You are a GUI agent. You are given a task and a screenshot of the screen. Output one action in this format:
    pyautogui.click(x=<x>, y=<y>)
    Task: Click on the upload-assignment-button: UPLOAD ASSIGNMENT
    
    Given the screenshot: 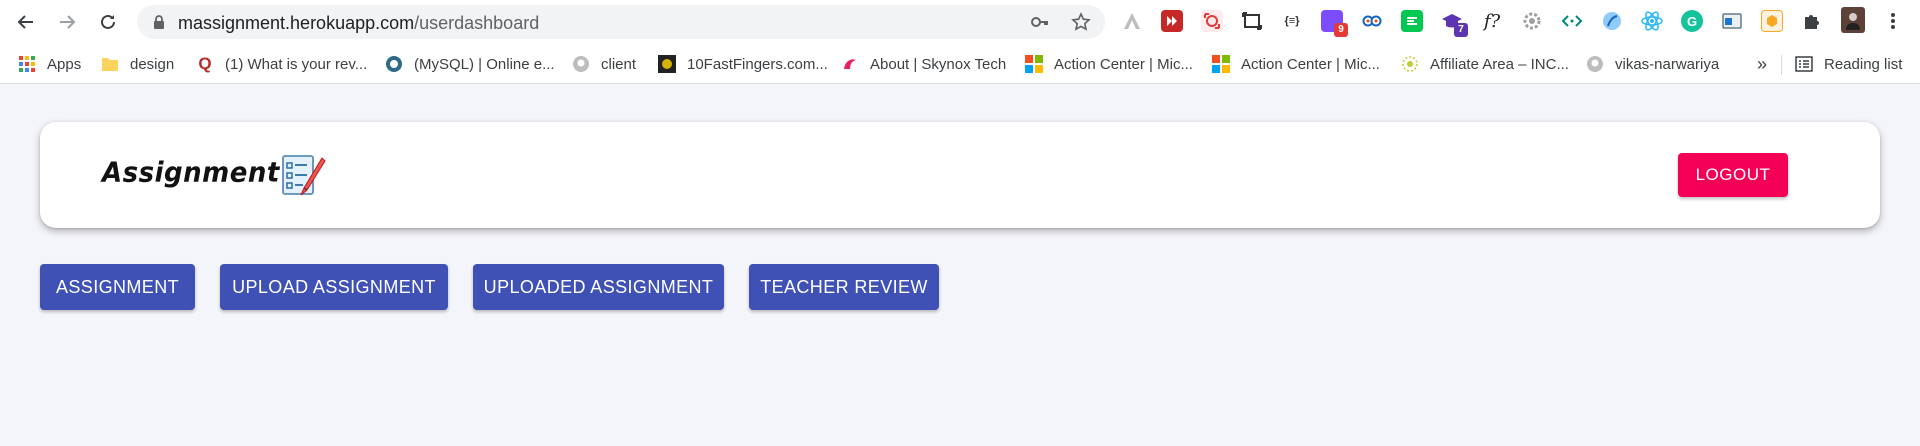 What is the action you would take?
    pyautogui.click(x=334, y=287)
    